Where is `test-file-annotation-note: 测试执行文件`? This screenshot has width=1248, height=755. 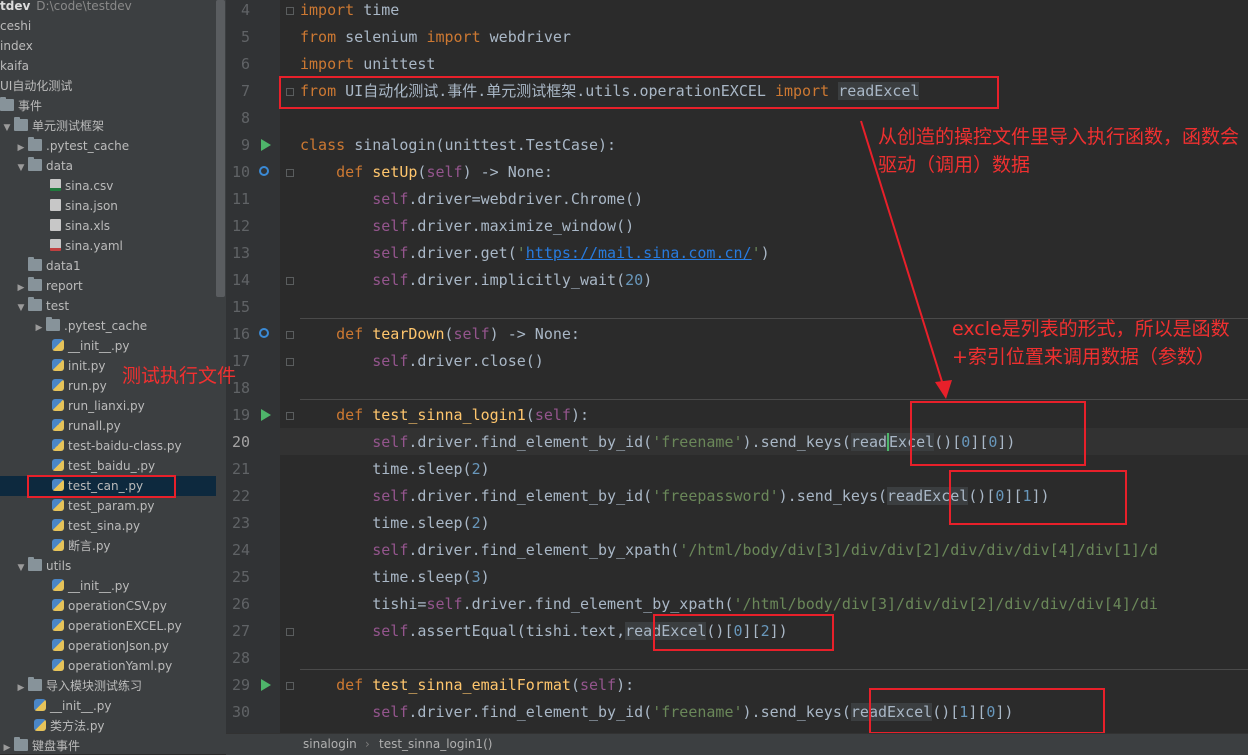
test-file-annotation-note: 测试执行文件 is located at coordinates (179, 376).